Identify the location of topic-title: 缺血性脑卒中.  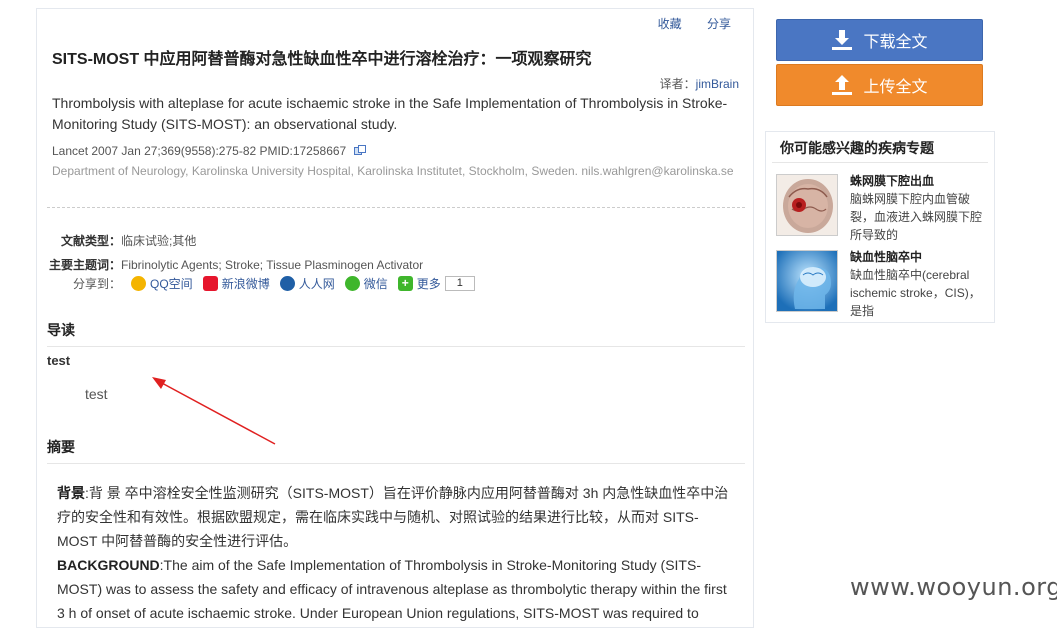
(886, 256).